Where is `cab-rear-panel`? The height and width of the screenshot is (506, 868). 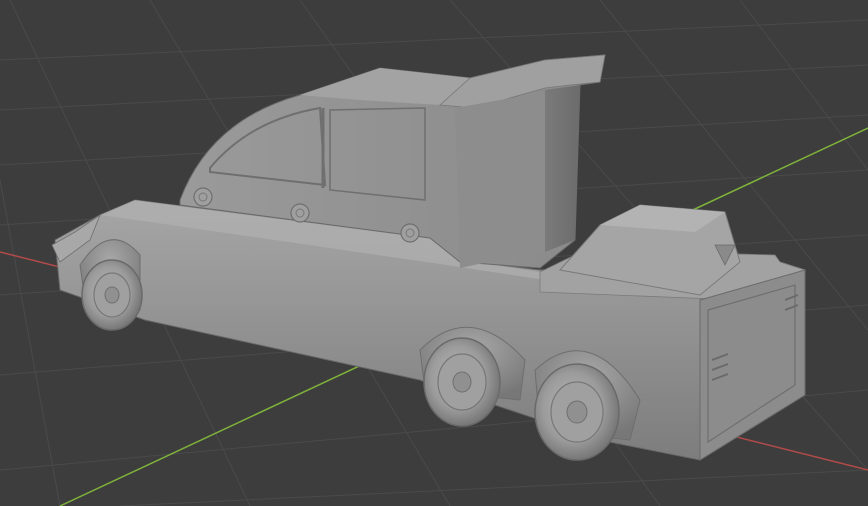 cab-rear-panel is located at coordinates (500, 180).